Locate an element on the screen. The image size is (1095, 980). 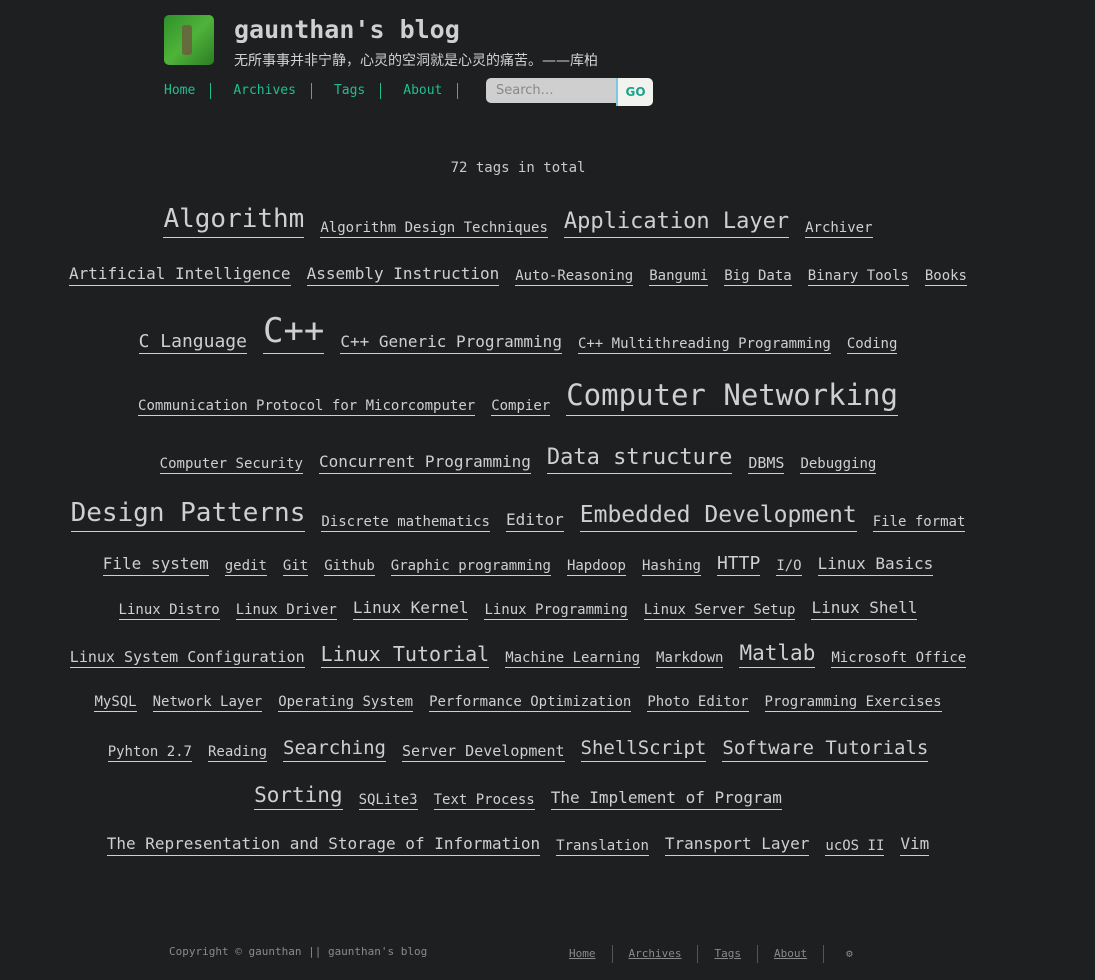
tag-link: SQLite3 is located at coordinates (388, 800).